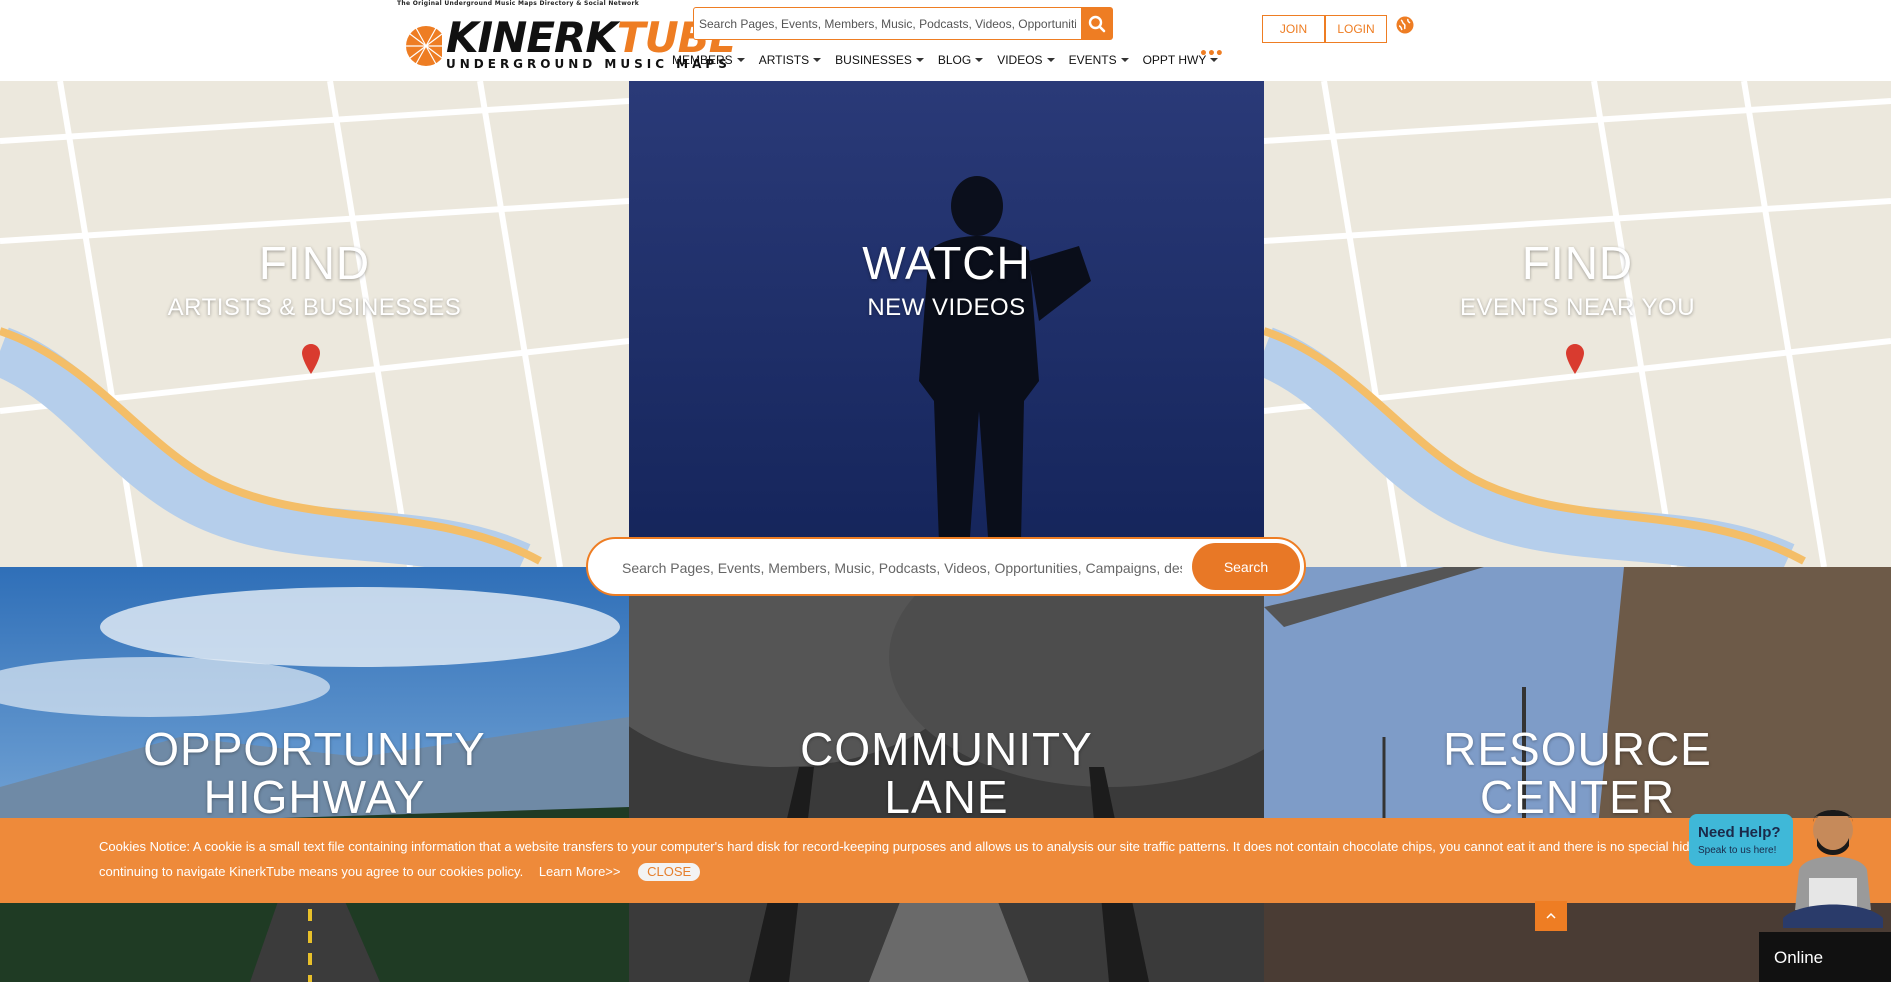 Image resolution: width=1891 pixels, height=982 pixels. Describe the element at coordinates (1737, 850) in the screenshot. I see `help-subtitle: Speak to us here!` at that location.